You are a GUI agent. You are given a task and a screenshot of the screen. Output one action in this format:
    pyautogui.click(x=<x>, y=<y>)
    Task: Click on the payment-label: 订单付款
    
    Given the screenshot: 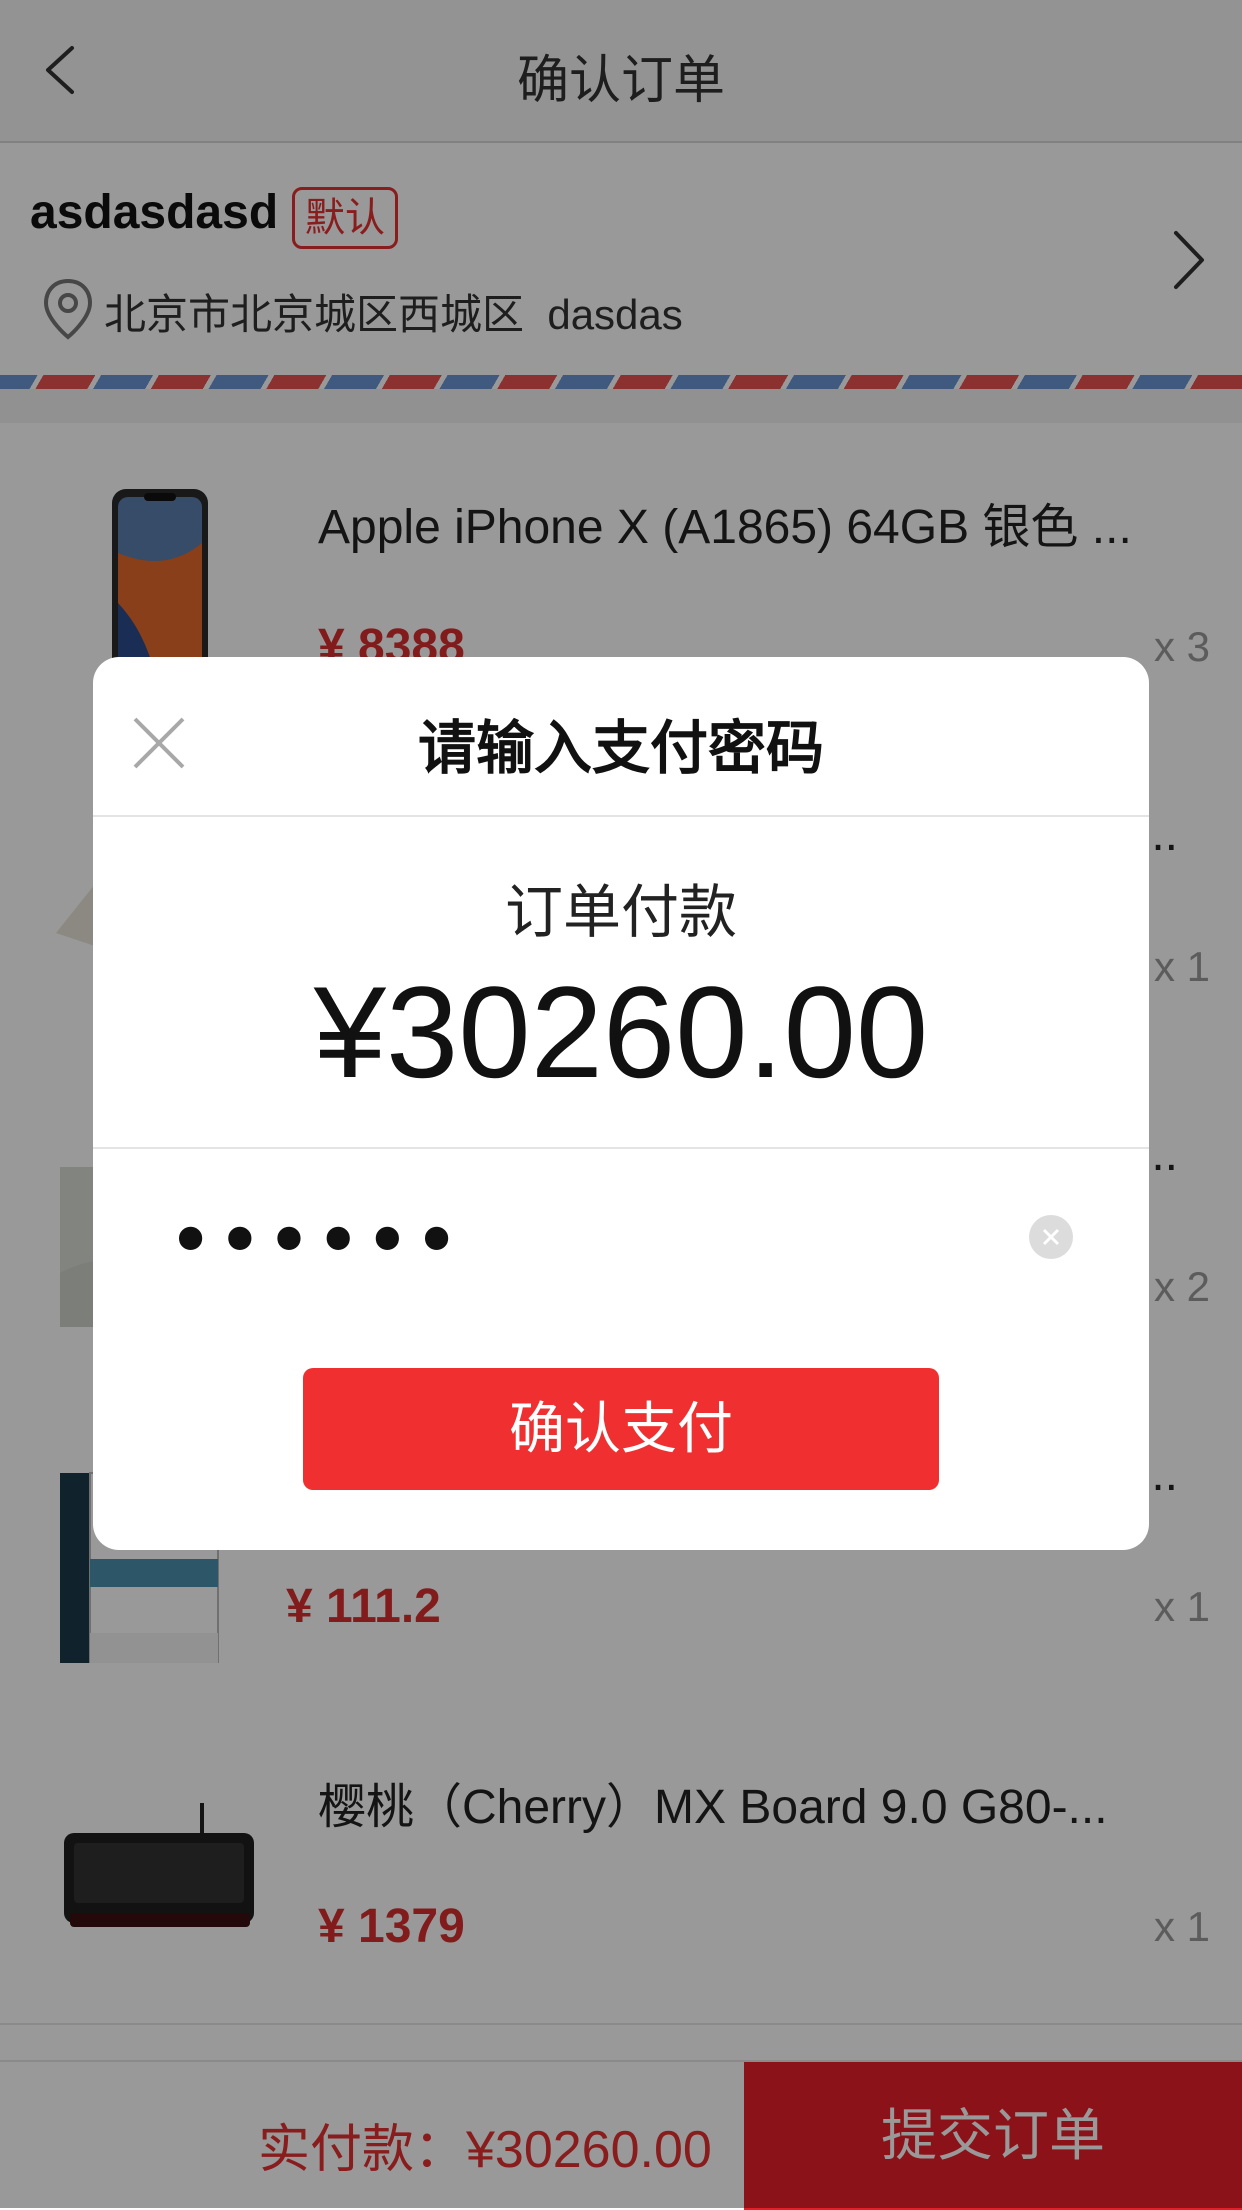 What is the action you would take?
    pyautogui.click(x=620, y=912)
    